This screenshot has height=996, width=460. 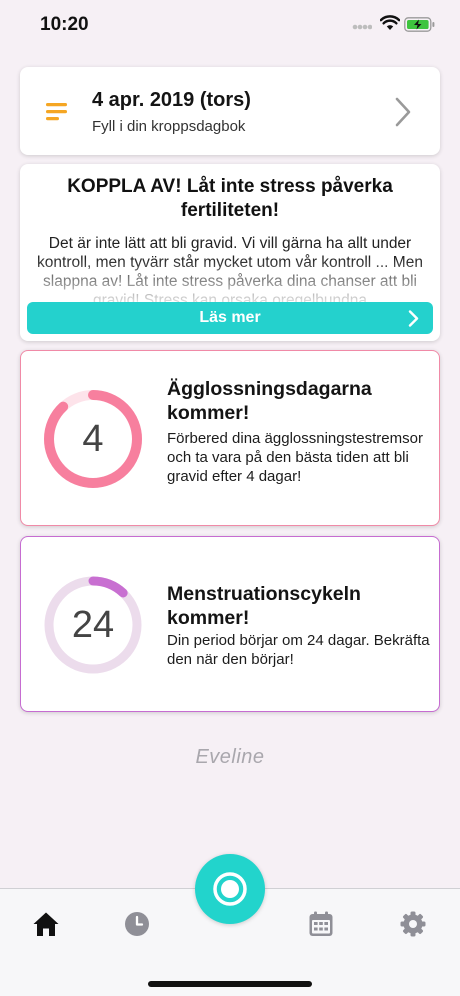 I want to click on wifi-icon, so click(x=390, y=22).